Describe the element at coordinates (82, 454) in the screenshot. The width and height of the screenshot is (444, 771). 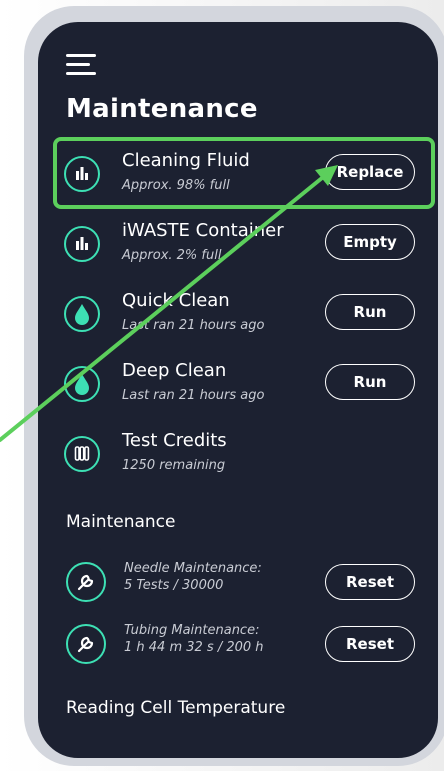
I see `test-tubes-icon` at that location.